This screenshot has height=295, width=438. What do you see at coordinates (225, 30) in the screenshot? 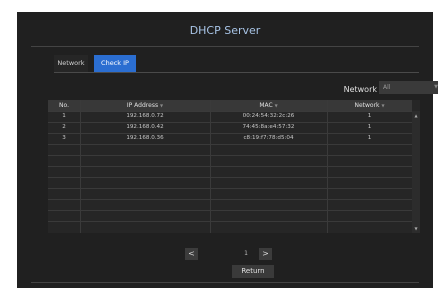
I see `page-title: DHCP Server` at bounding box center [225, 30].